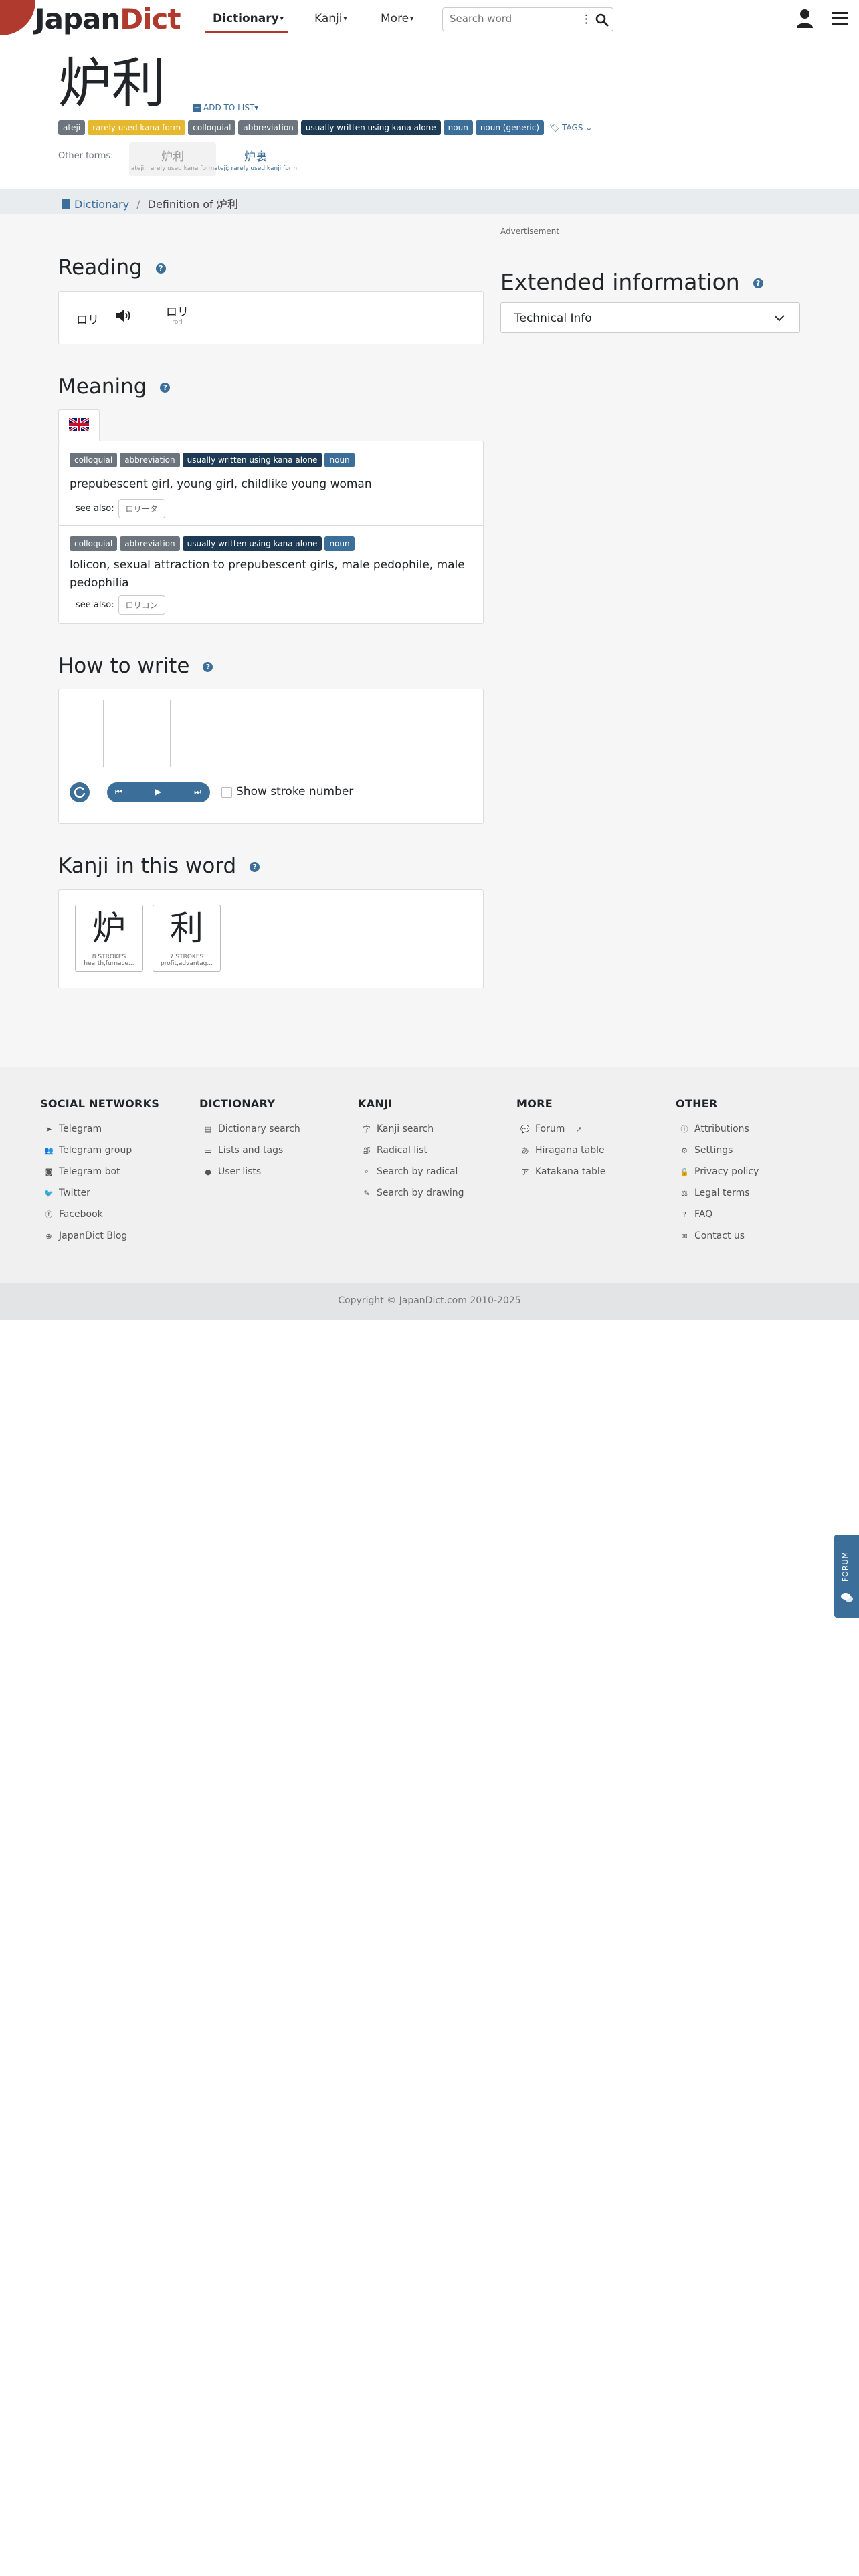 This screenshot has height=2576, width=859. I want to click on footer-link-telegram: ➤ Telegram, so click(99, 1129).